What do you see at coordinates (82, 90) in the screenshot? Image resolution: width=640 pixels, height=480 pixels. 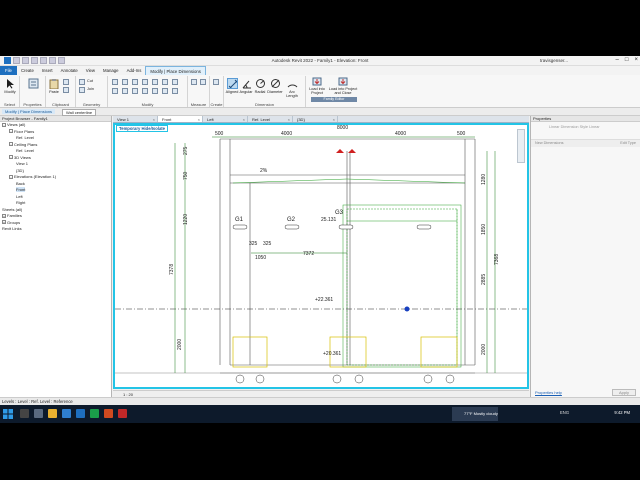 I see `join-icon` at bounding box center [82, 90].